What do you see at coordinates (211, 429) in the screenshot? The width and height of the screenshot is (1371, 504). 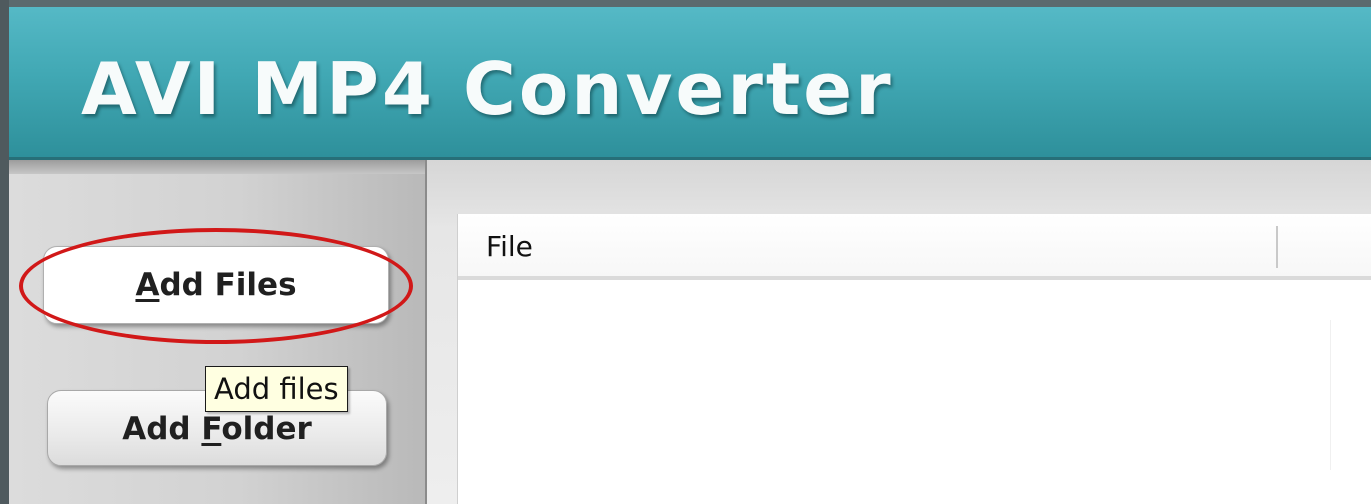 I see `add-folder-access-key: F` at bounding box center [211, 429].